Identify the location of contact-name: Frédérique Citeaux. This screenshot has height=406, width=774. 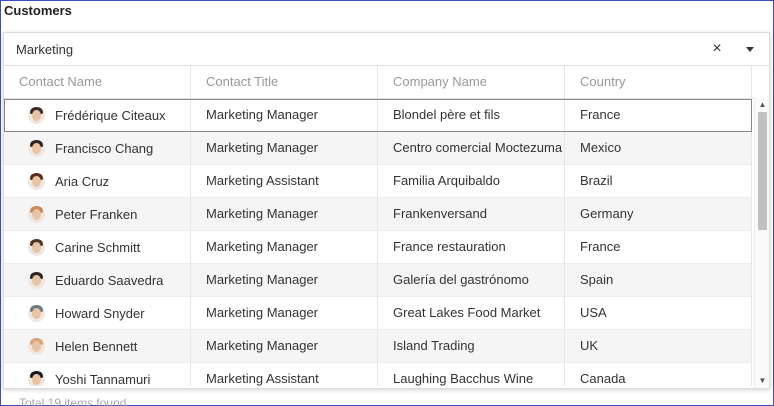
(110, 115).